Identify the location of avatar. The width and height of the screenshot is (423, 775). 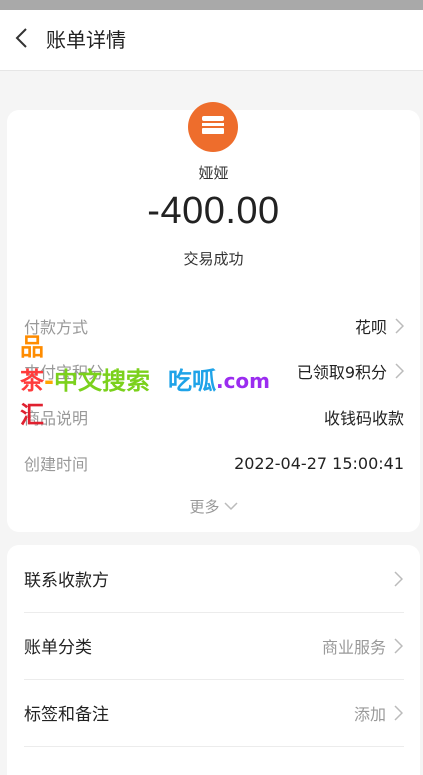
(213, 127).